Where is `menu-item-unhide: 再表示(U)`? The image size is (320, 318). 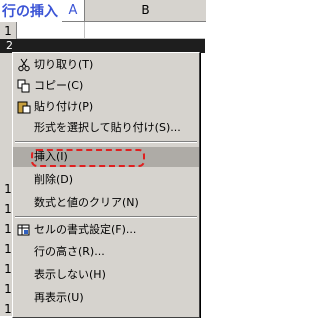 menu-item-unhide: 再表示(U) is located at coordinates (106, 298).